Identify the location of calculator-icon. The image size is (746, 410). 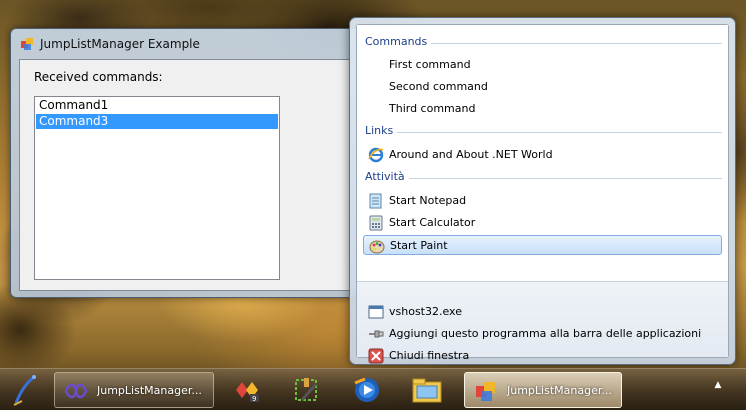
(376, 223).